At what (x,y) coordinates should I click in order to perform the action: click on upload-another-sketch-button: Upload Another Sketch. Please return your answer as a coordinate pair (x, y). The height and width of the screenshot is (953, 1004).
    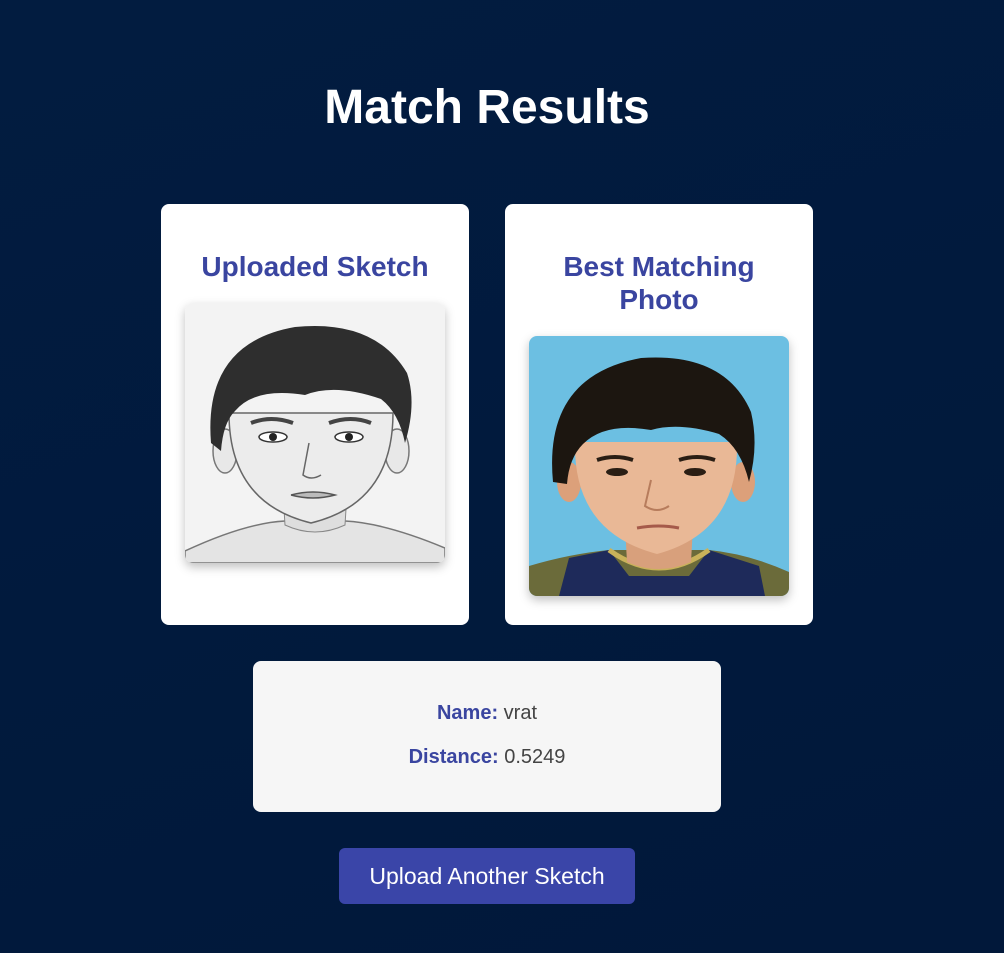
    Looking at the image, I should click on (487, 876).